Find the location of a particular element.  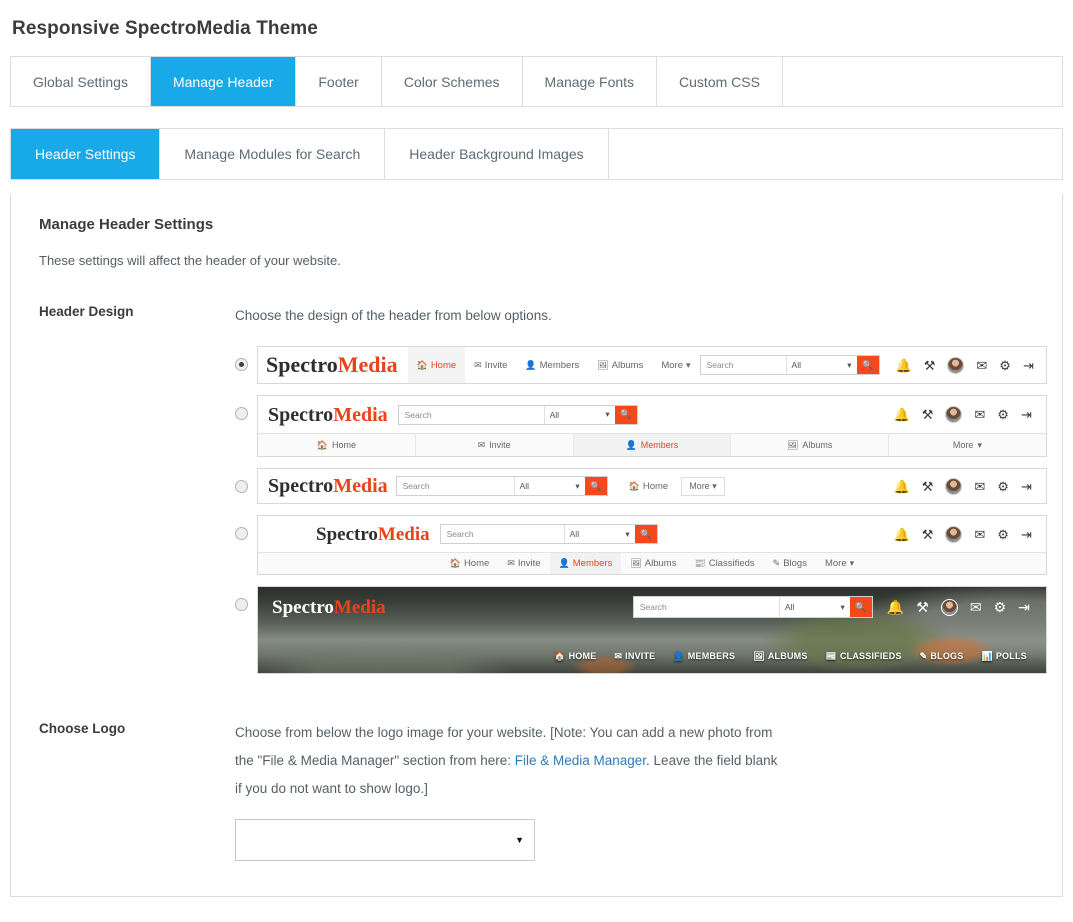

nav-item-blogs: ✎ Blogs is located at coordinates (790, 563).